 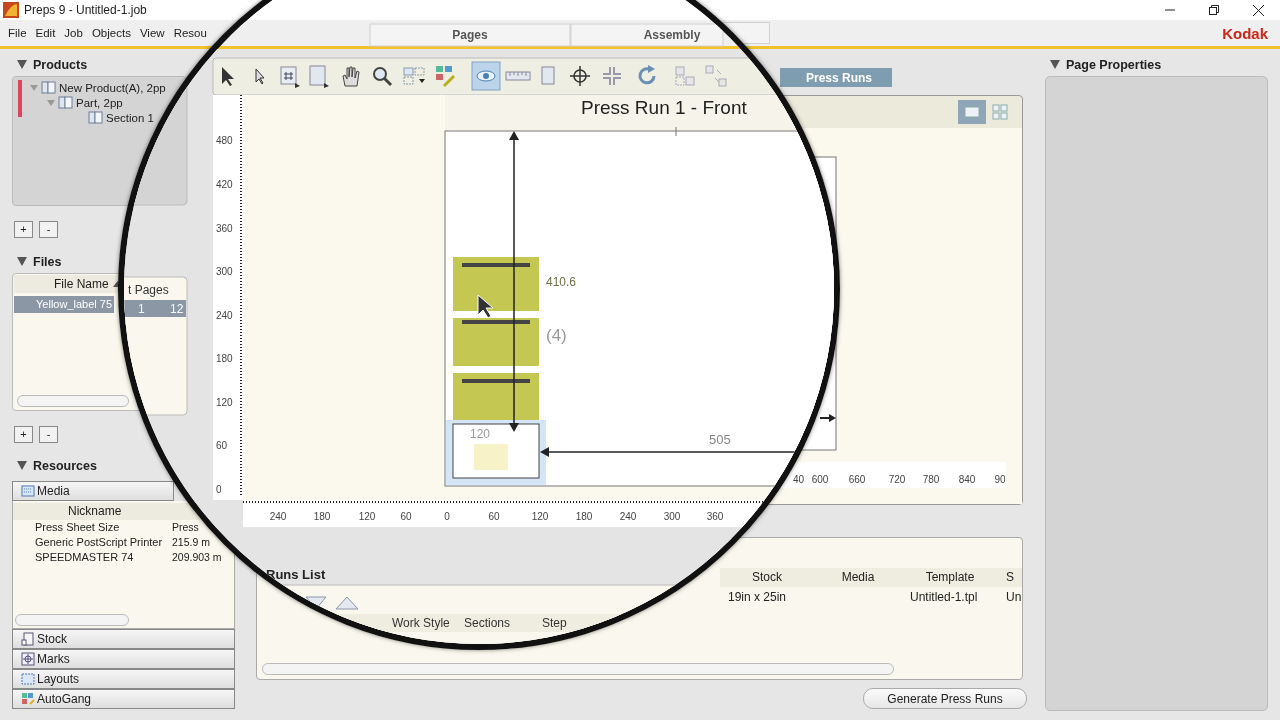 What do you see at coordinates (1010, 577) in the screenshot?
I see `column-header: S` at bounding box center [1010, 577].